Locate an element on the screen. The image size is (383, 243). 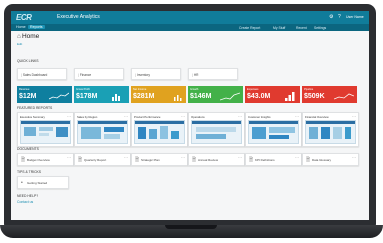
laptop-base is located at coordinates (191, 231).